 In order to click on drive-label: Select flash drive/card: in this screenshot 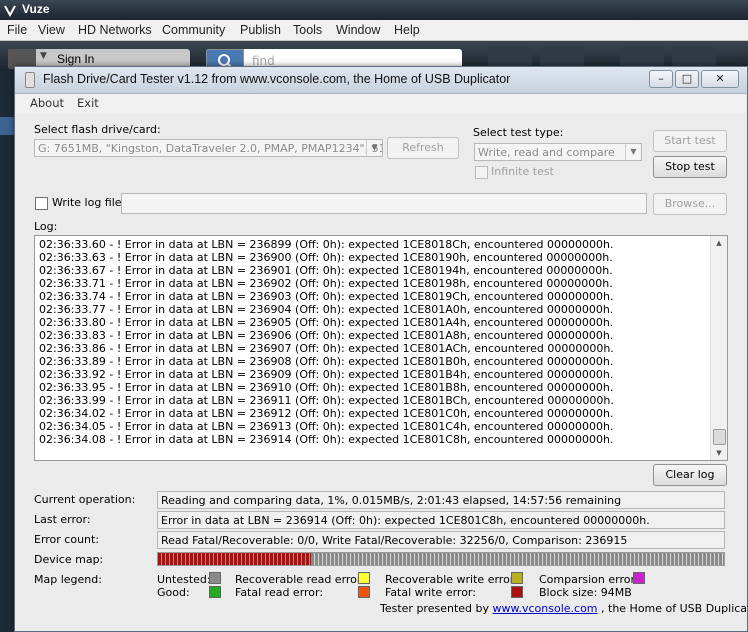, I will do `click(97, 129)`.